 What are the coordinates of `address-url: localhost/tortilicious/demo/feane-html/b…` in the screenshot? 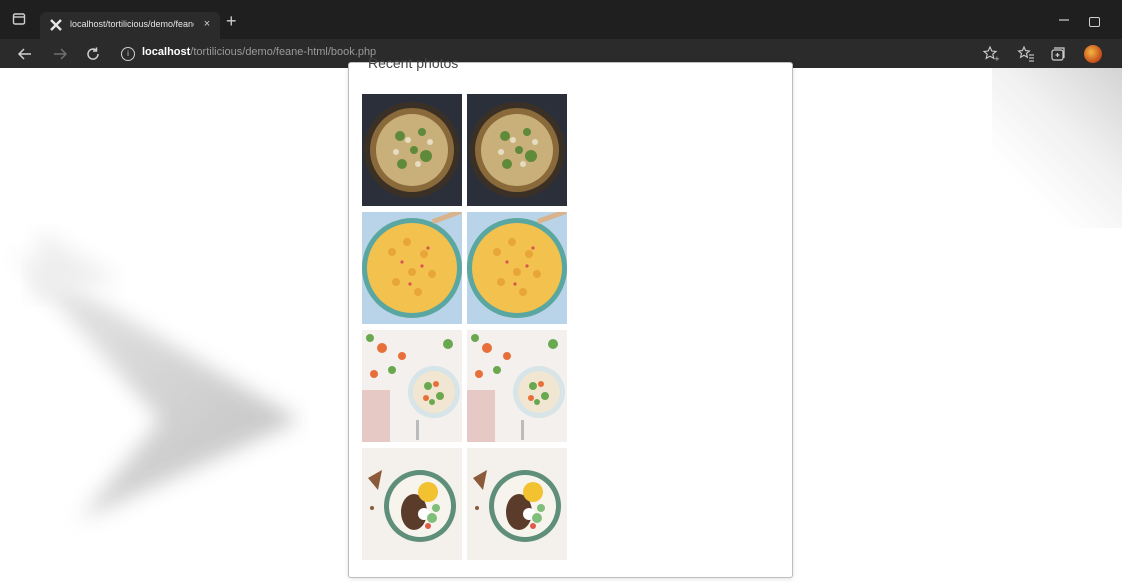 It's located at (259, 52).